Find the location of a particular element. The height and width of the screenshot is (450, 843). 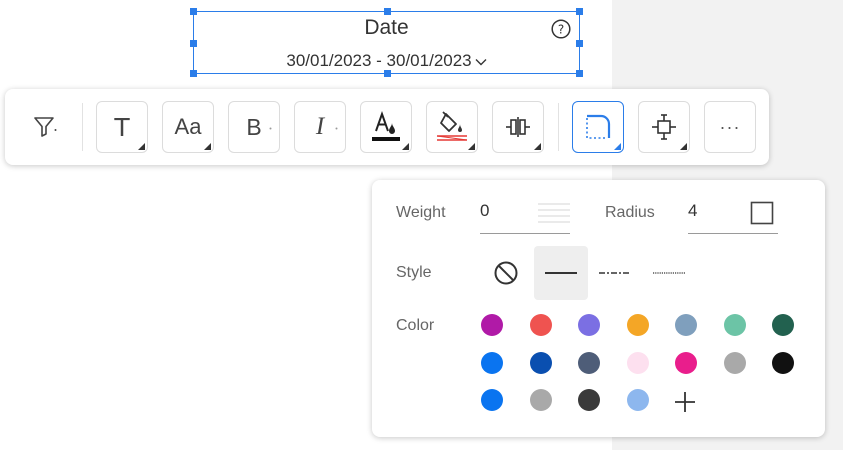

fill-bucket-icon is located at coordinates (452, 126).